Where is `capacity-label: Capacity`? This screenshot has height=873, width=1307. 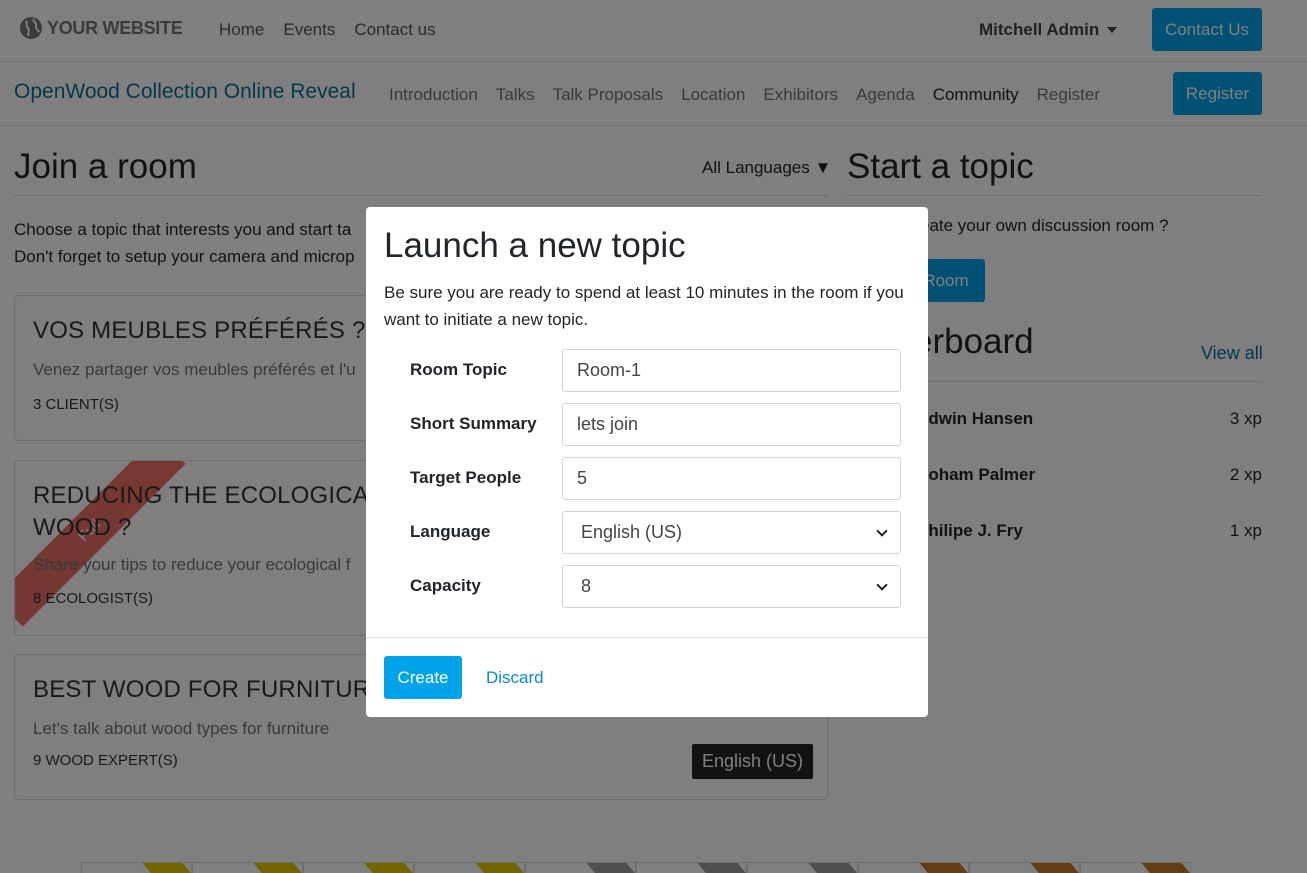 capacity-label: Capacity is located at coordinates (445, 585).